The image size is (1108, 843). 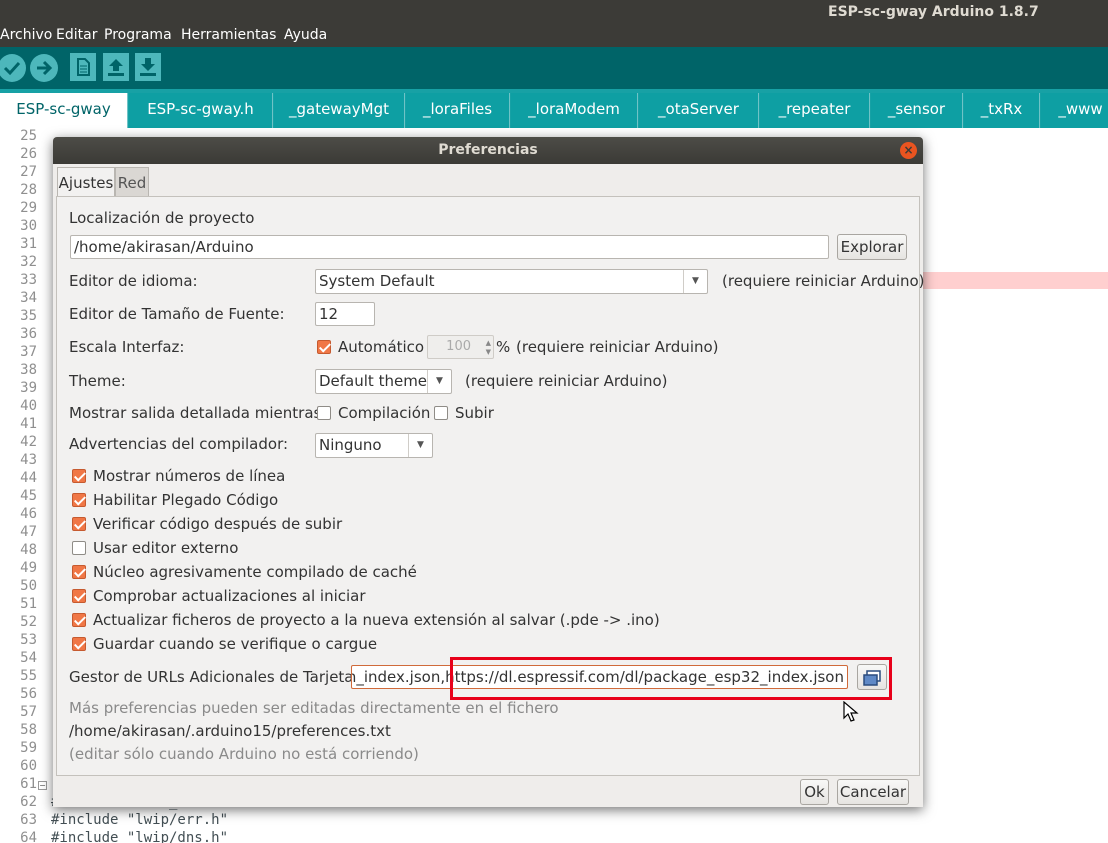 I want to click on tab-lora-files: _loraFiles, so click(x=458, y=110).